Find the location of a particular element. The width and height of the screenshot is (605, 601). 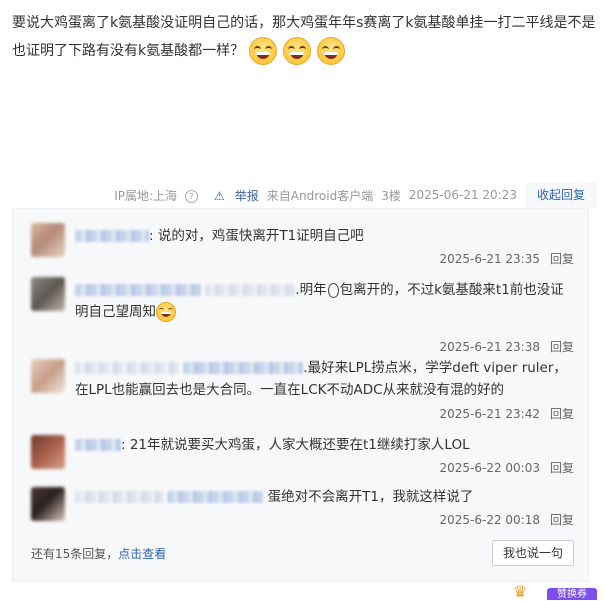

reply-meta: 2025-6-22 00:03 回复 is located at coordinates (506, 467).